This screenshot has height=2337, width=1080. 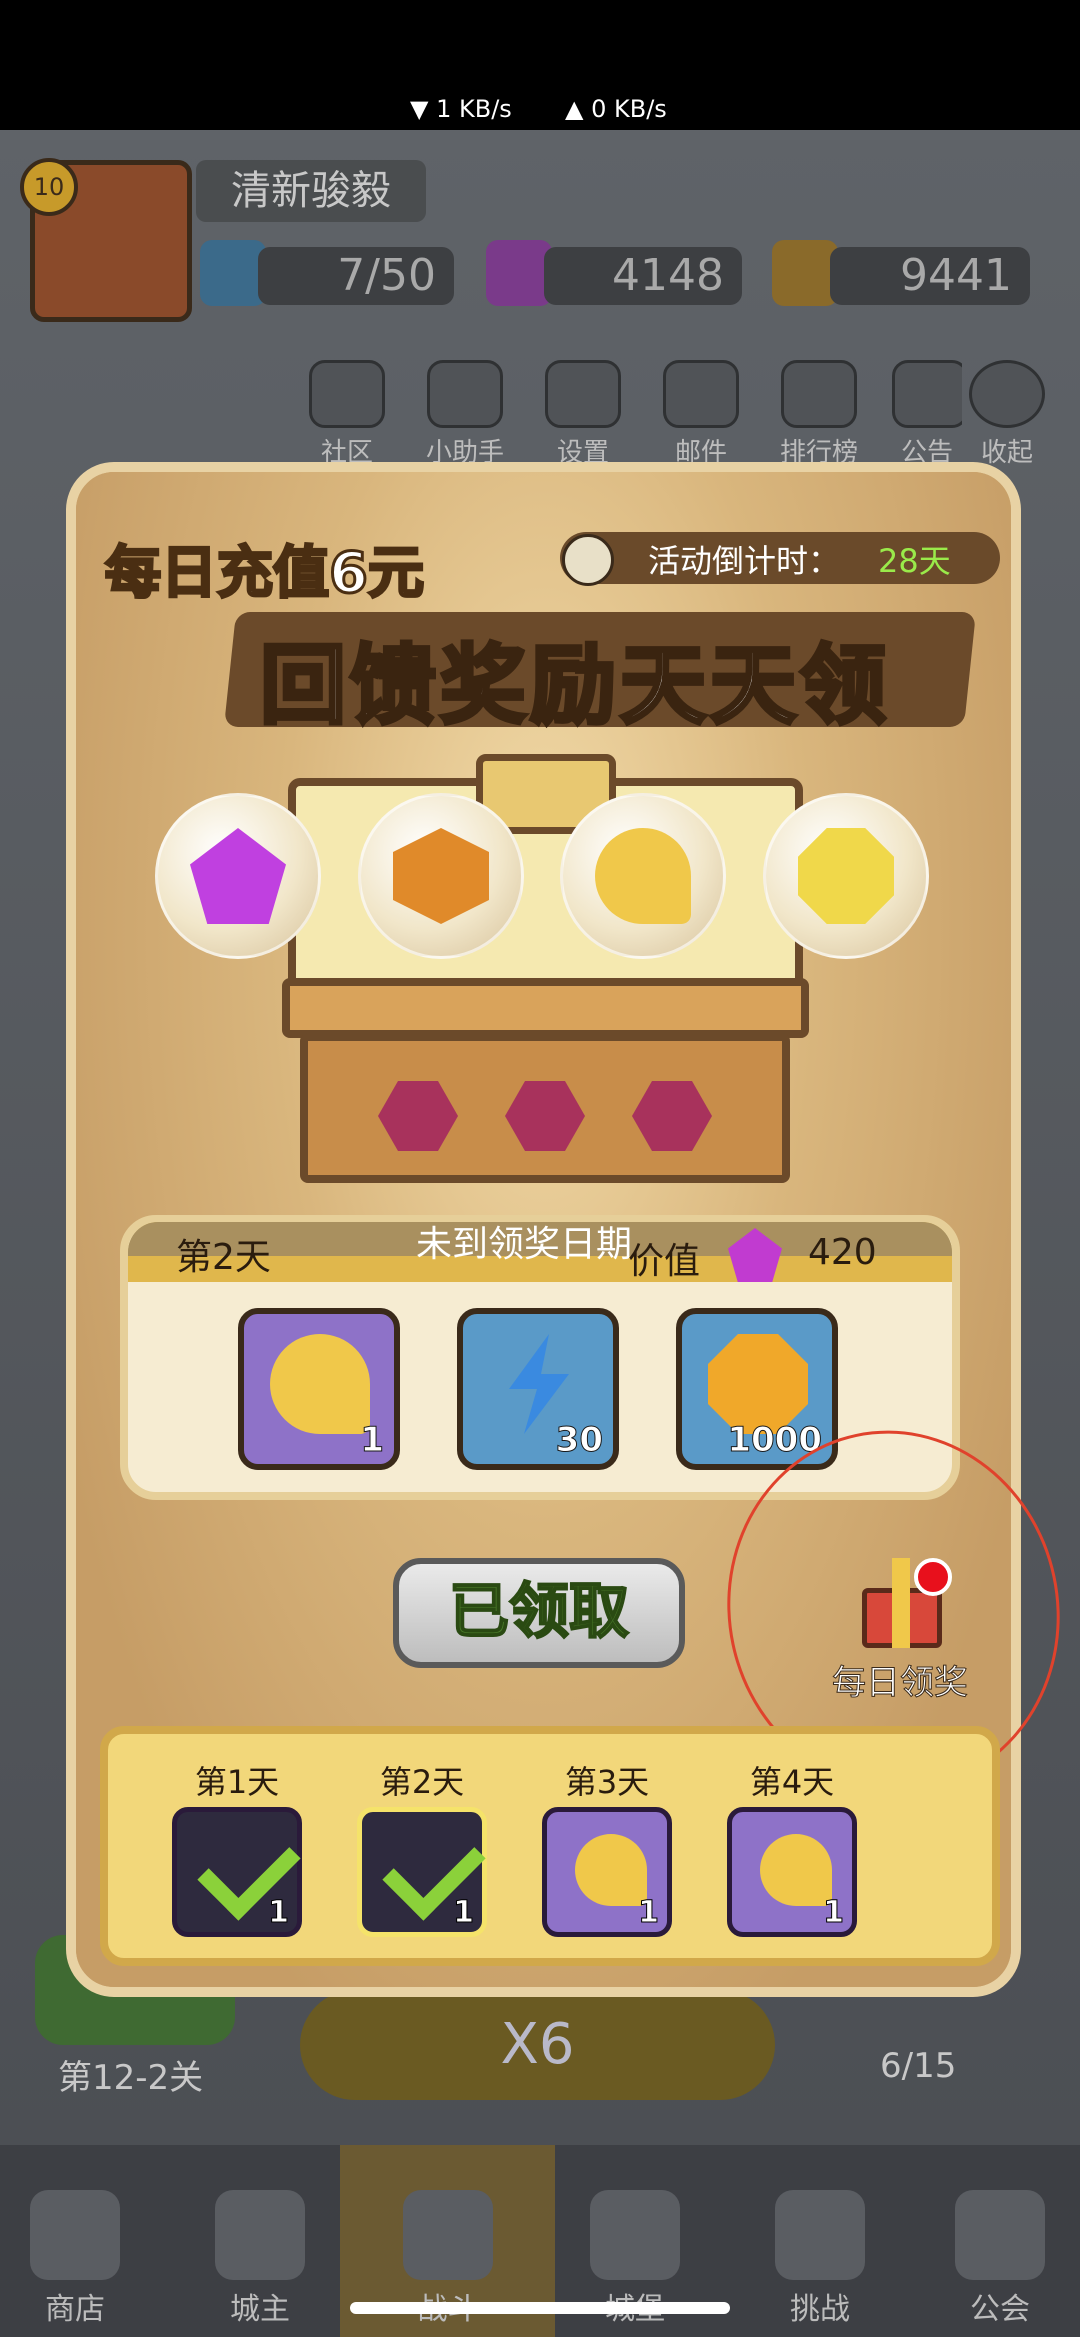 What do you see at coordinates (519, 273) in the screenshot?
I see `gem-icon` at bounding box center [519, 273].